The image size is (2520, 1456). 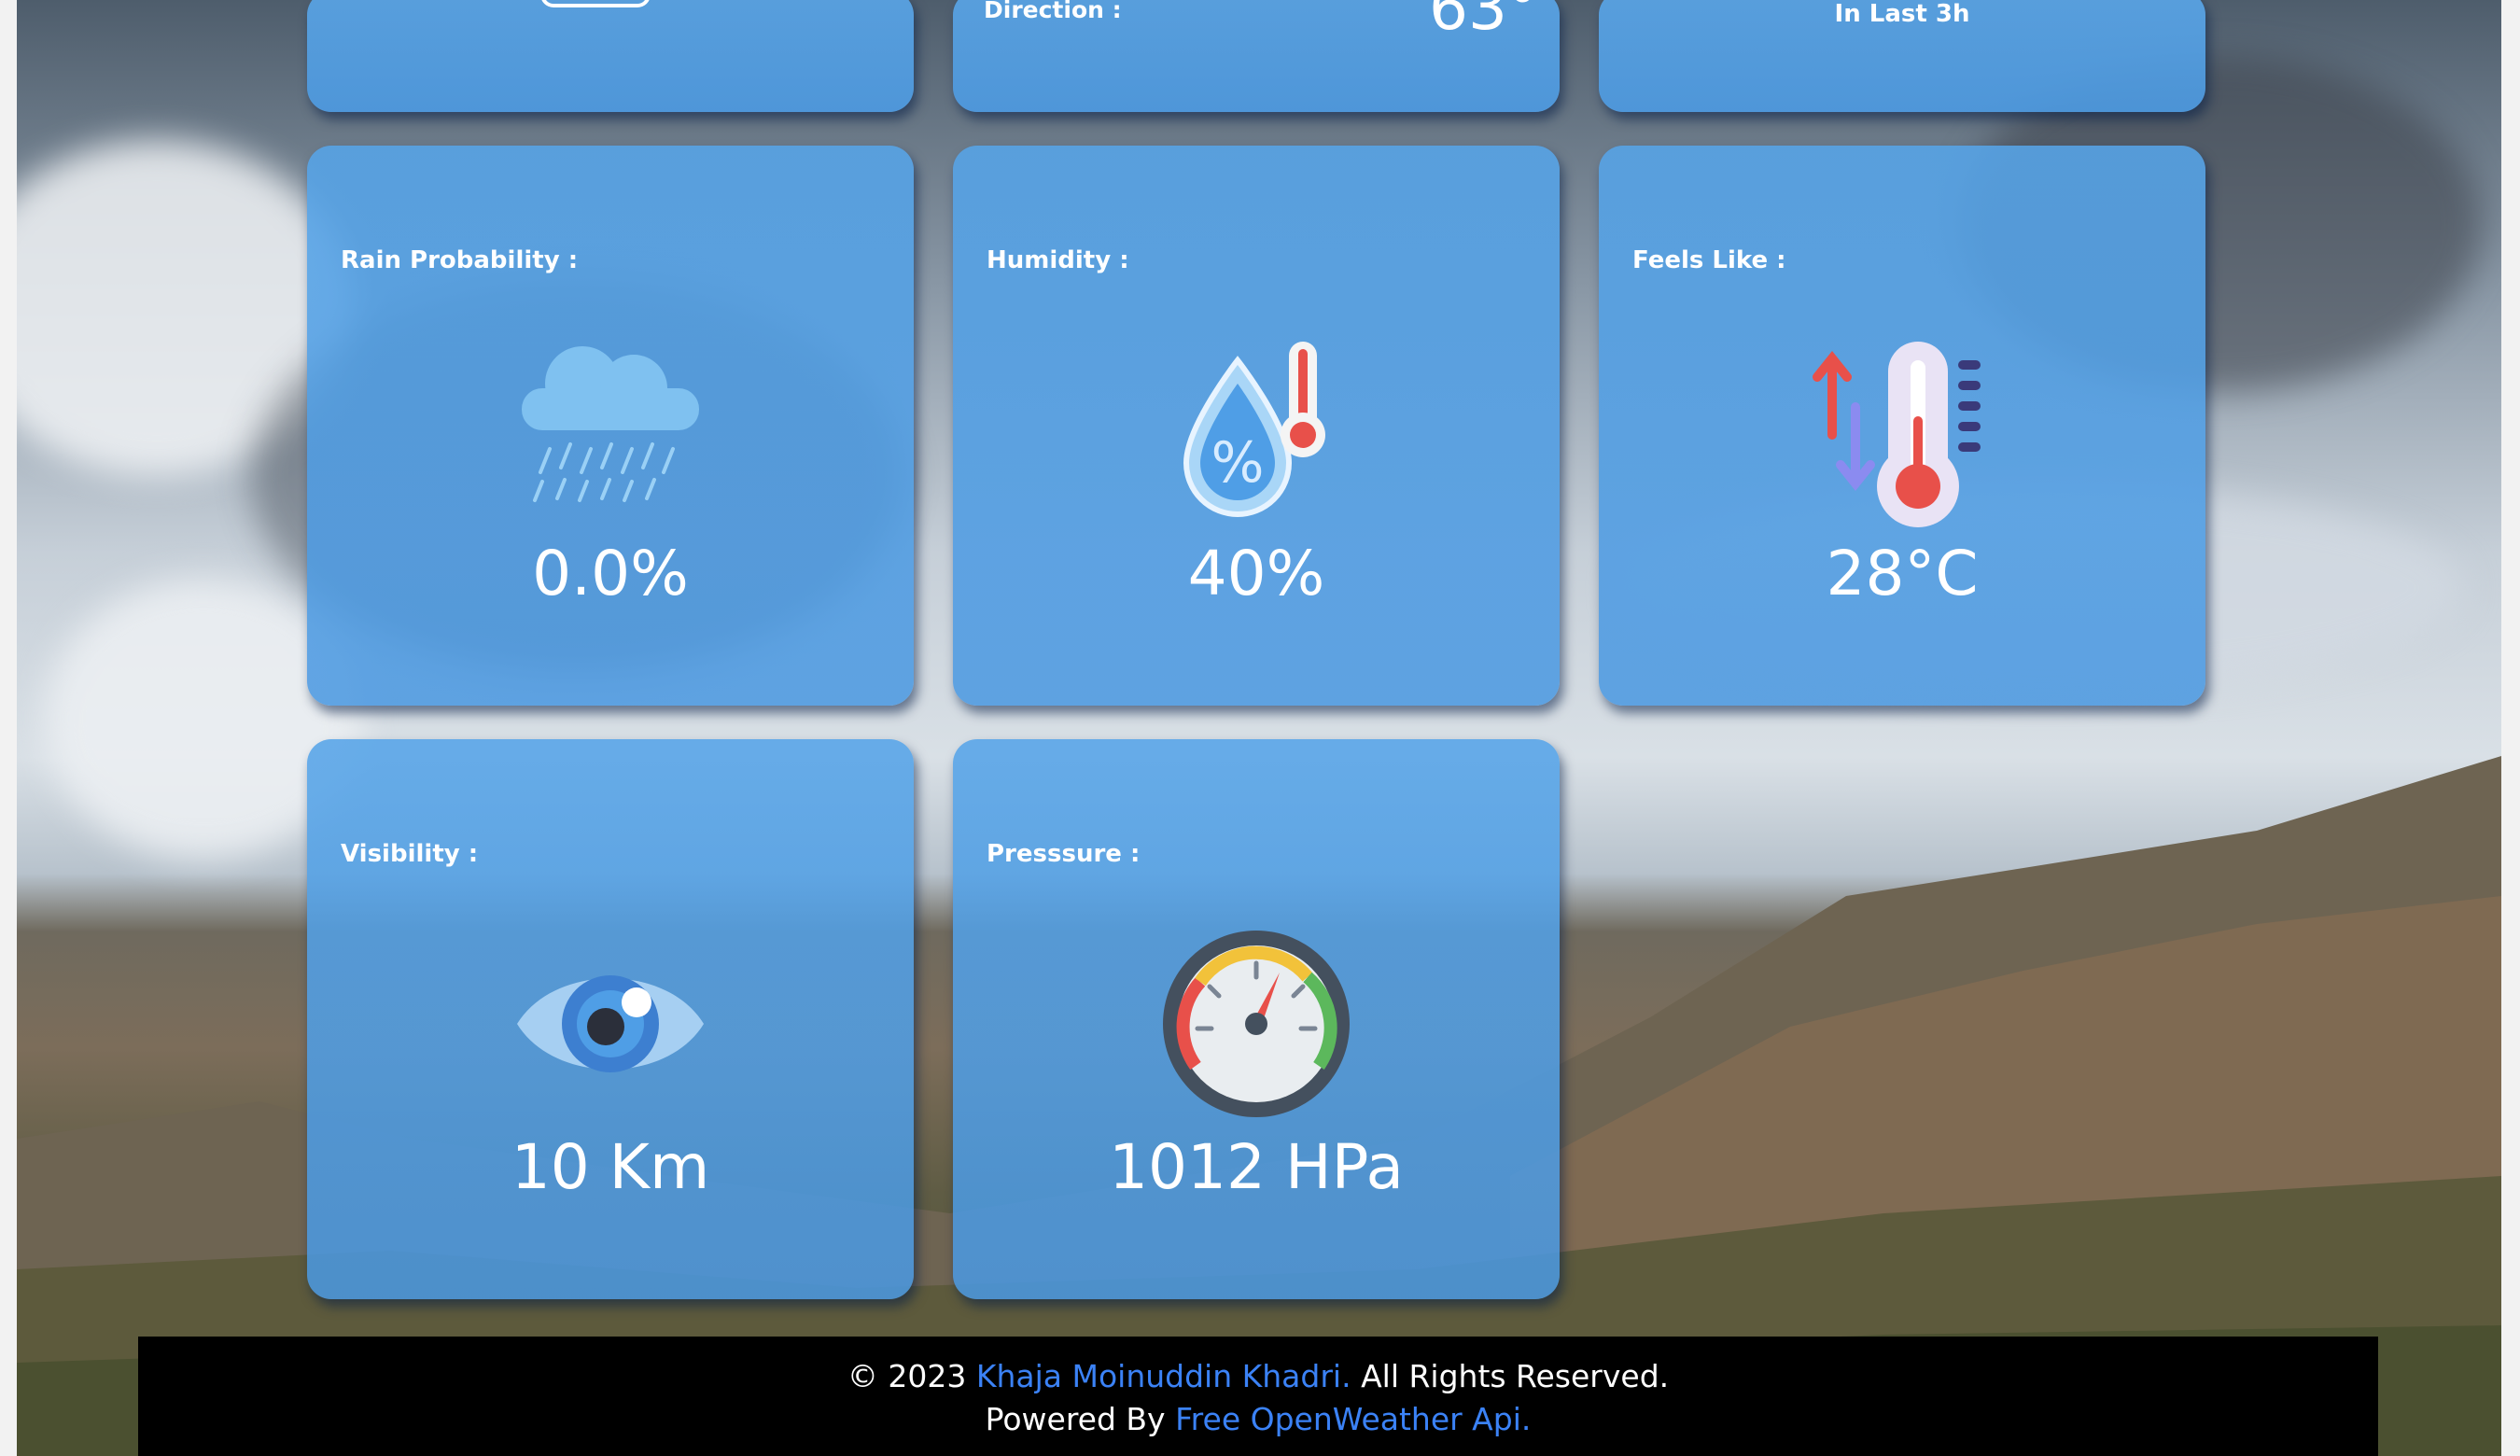 I want to click on visibility-card: Visibility : 10 Km, so click(x=610, y=1019).